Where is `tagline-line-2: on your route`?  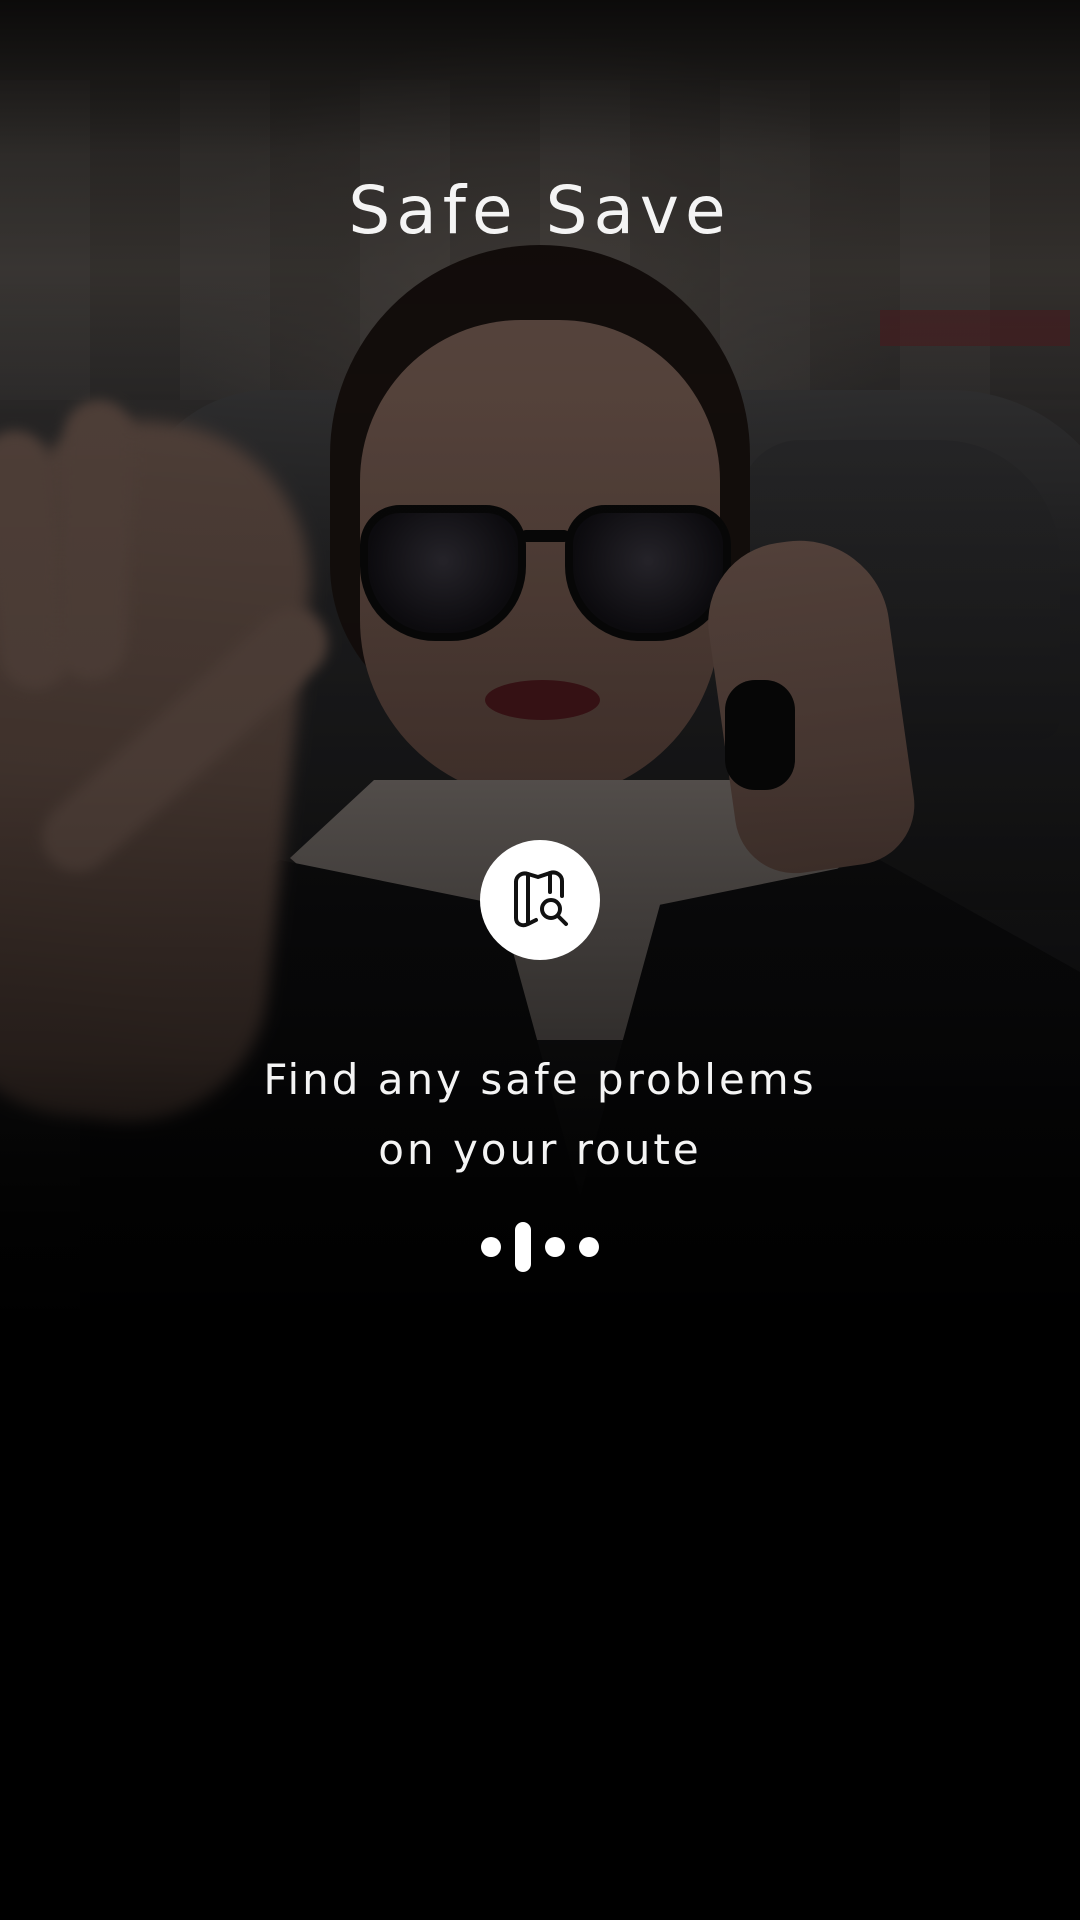 tagline-line-2: on your route is located at coordinates (540, 1149).